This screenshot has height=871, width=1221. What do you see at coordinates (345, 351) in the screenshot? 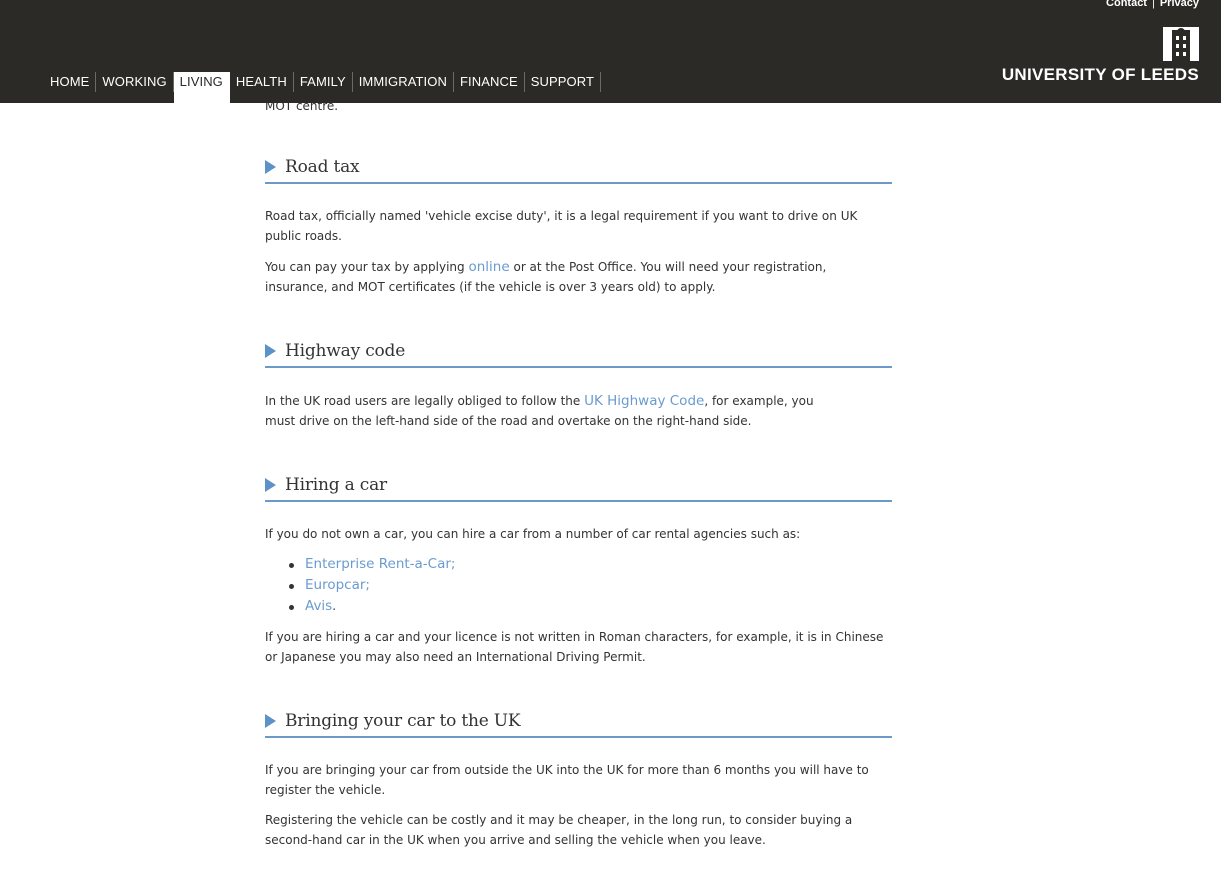
I see `section-title: Highway code` at bounding box center [345, 351].